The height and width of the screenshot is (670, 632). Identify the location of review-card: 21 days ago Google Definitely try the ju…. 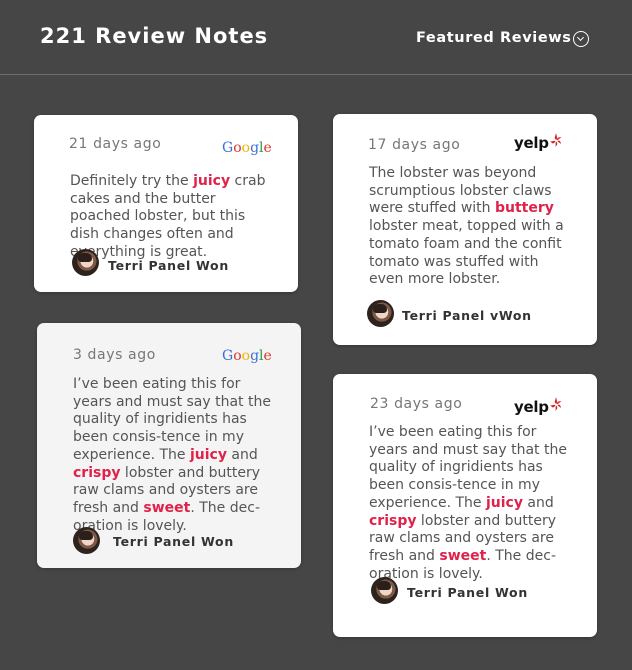
(166, 203).